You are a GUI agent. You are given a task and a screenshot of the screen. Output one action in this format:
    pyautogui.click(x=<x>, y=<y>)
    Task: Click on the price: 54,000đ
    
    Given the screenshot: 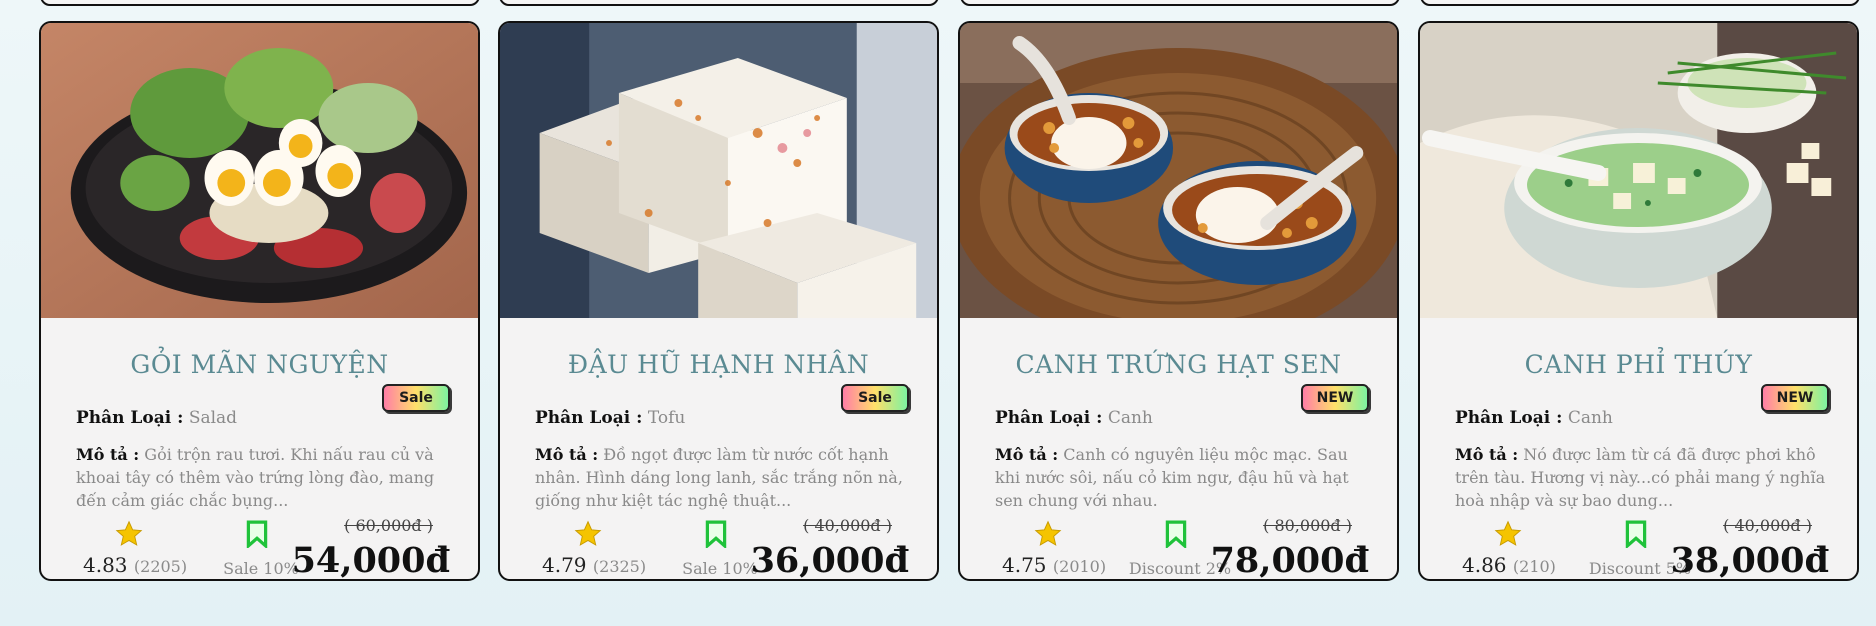 What is the action you would take?
    pyautogui.click(x=370, y=560)
    